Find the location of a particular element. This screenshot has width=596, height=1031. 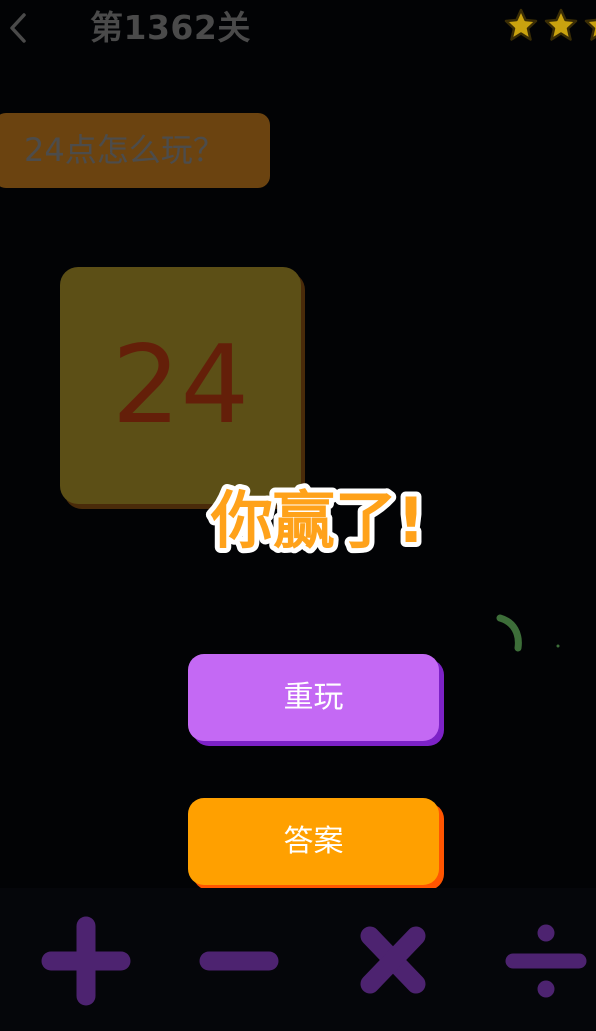

win-message: 你赢了! 你赢了! is located at coordinates (318, 518).